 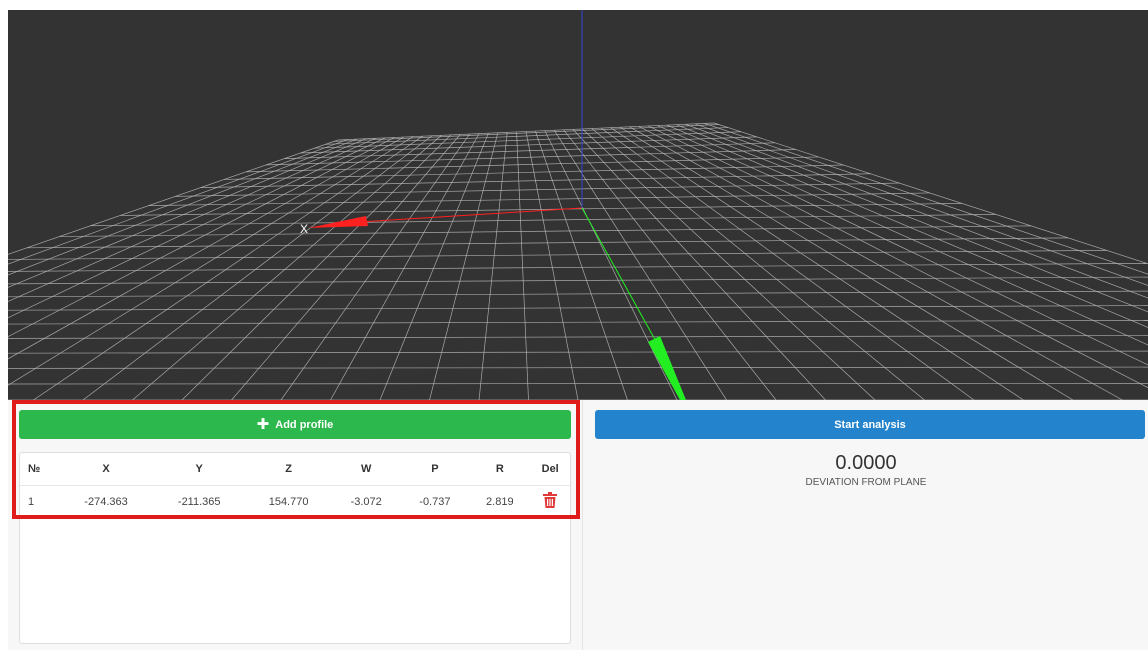 What do you see at coordinates (288, 469) in the screenshot?
I see `column-header-z: Z` at bounding box center [288, 469].